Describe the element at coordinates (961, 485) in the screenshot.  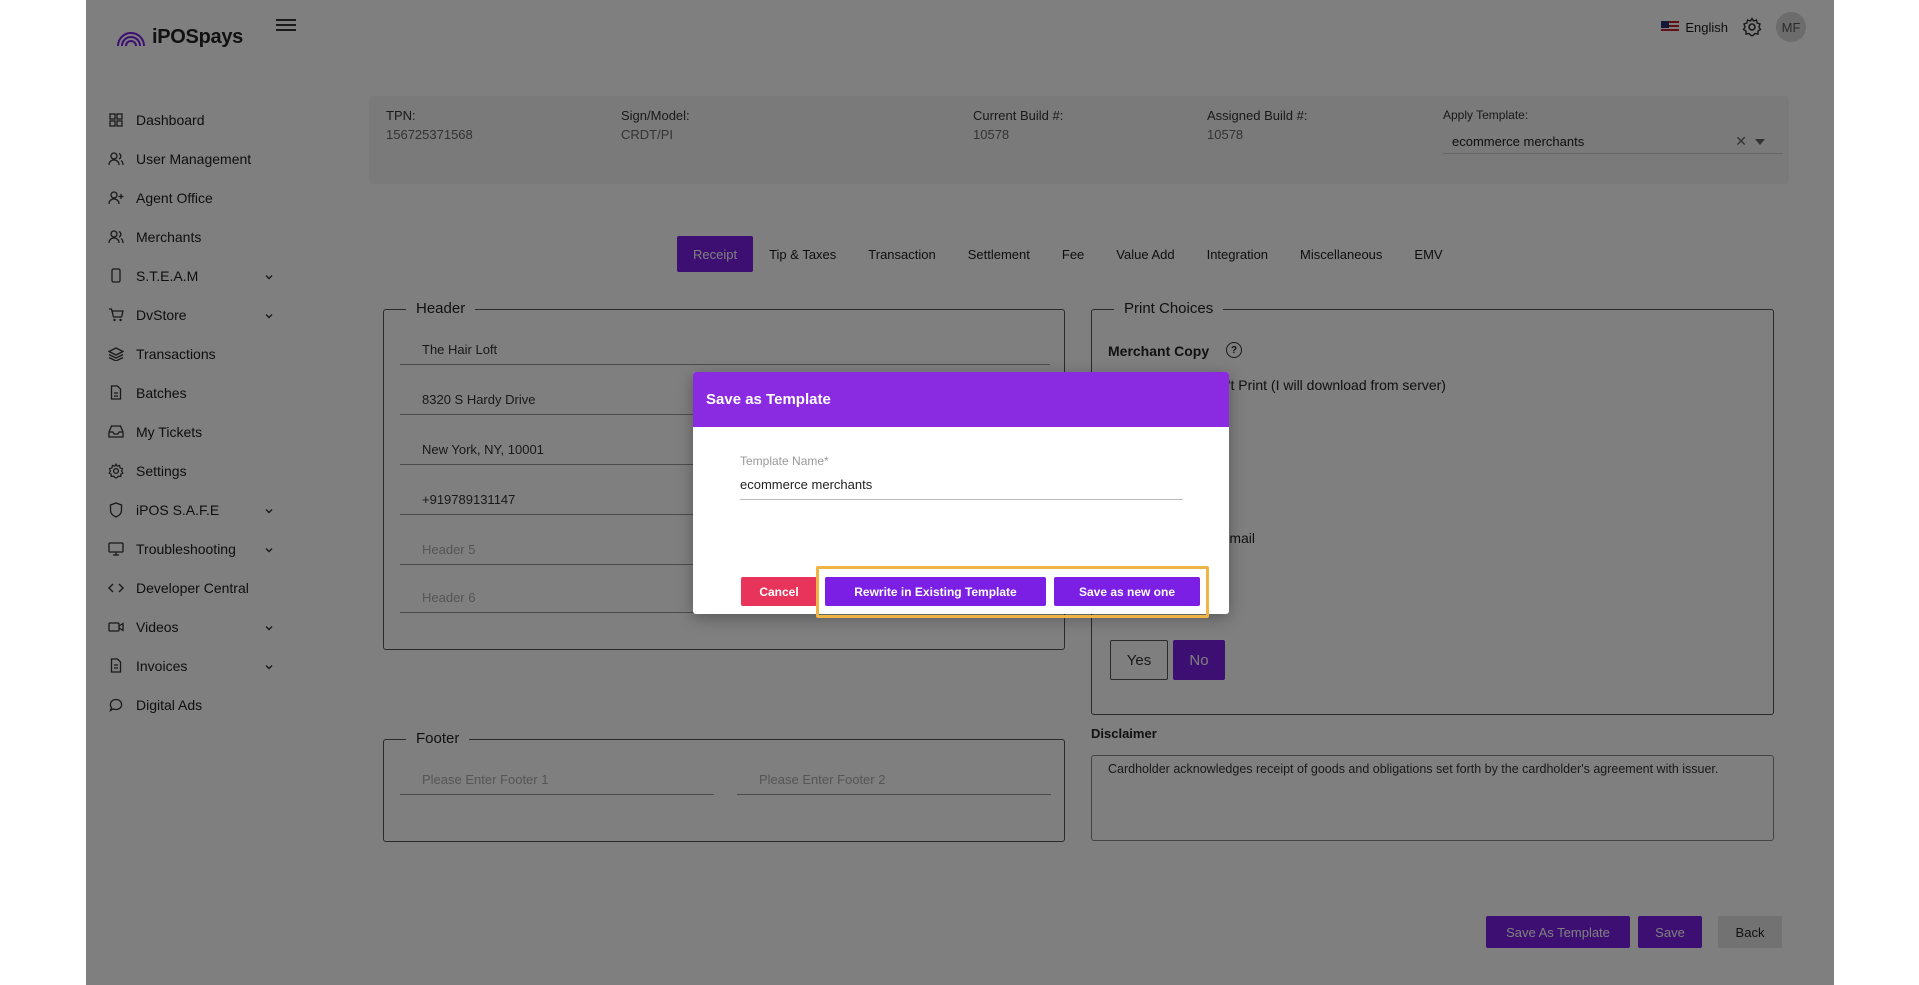
I see `template-name-input: ecommerce merchants` at that location.